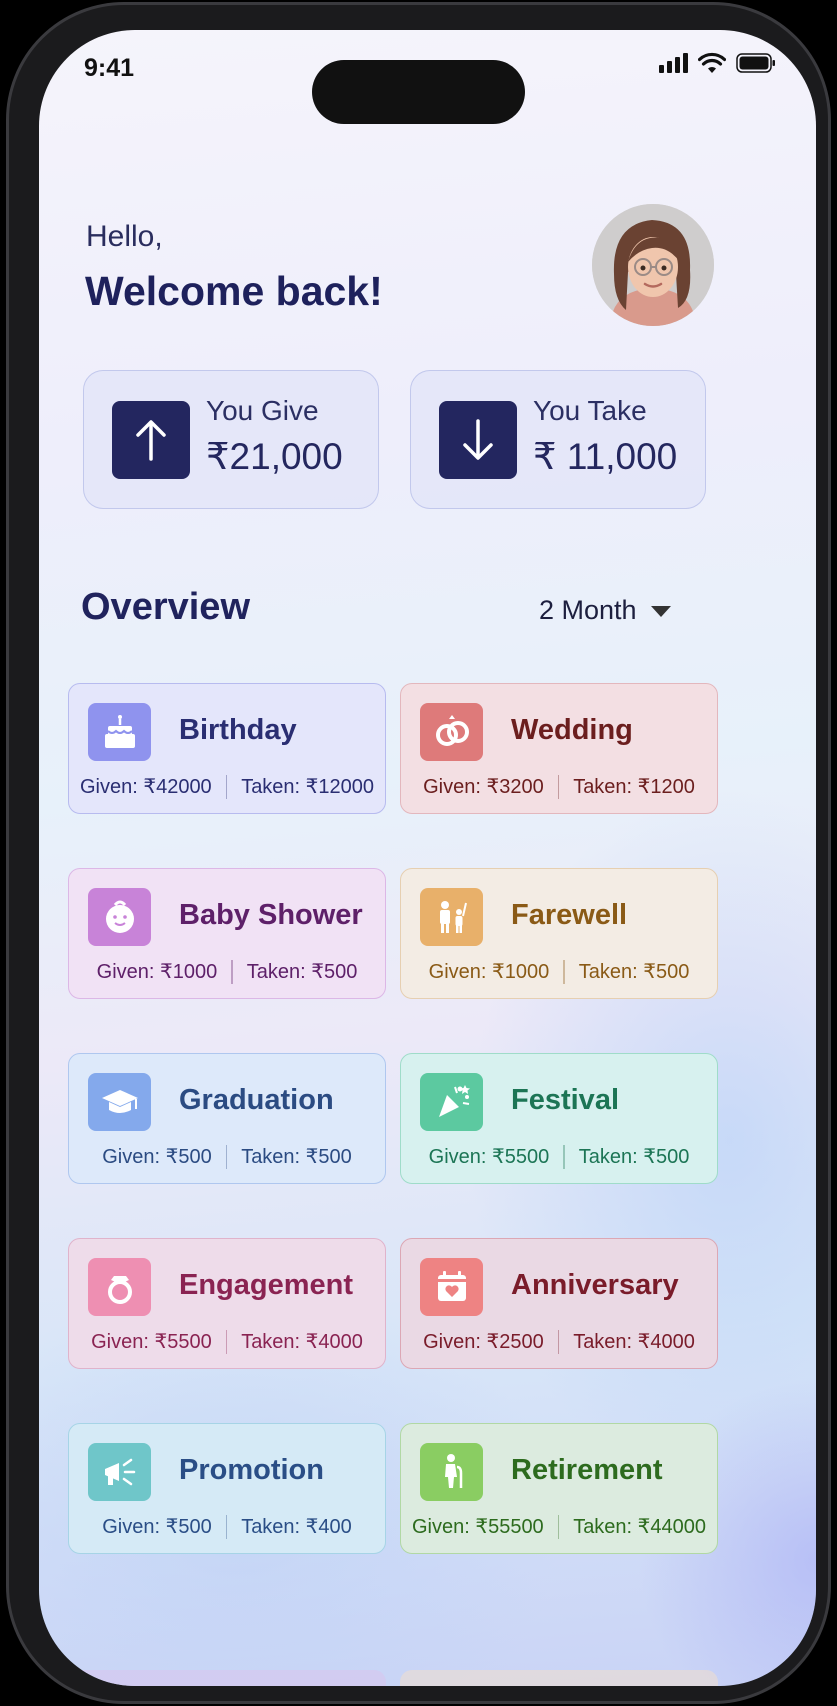 The image size is (837, 1706). I want to click on status-bar: 9:41, so click(427, 77).